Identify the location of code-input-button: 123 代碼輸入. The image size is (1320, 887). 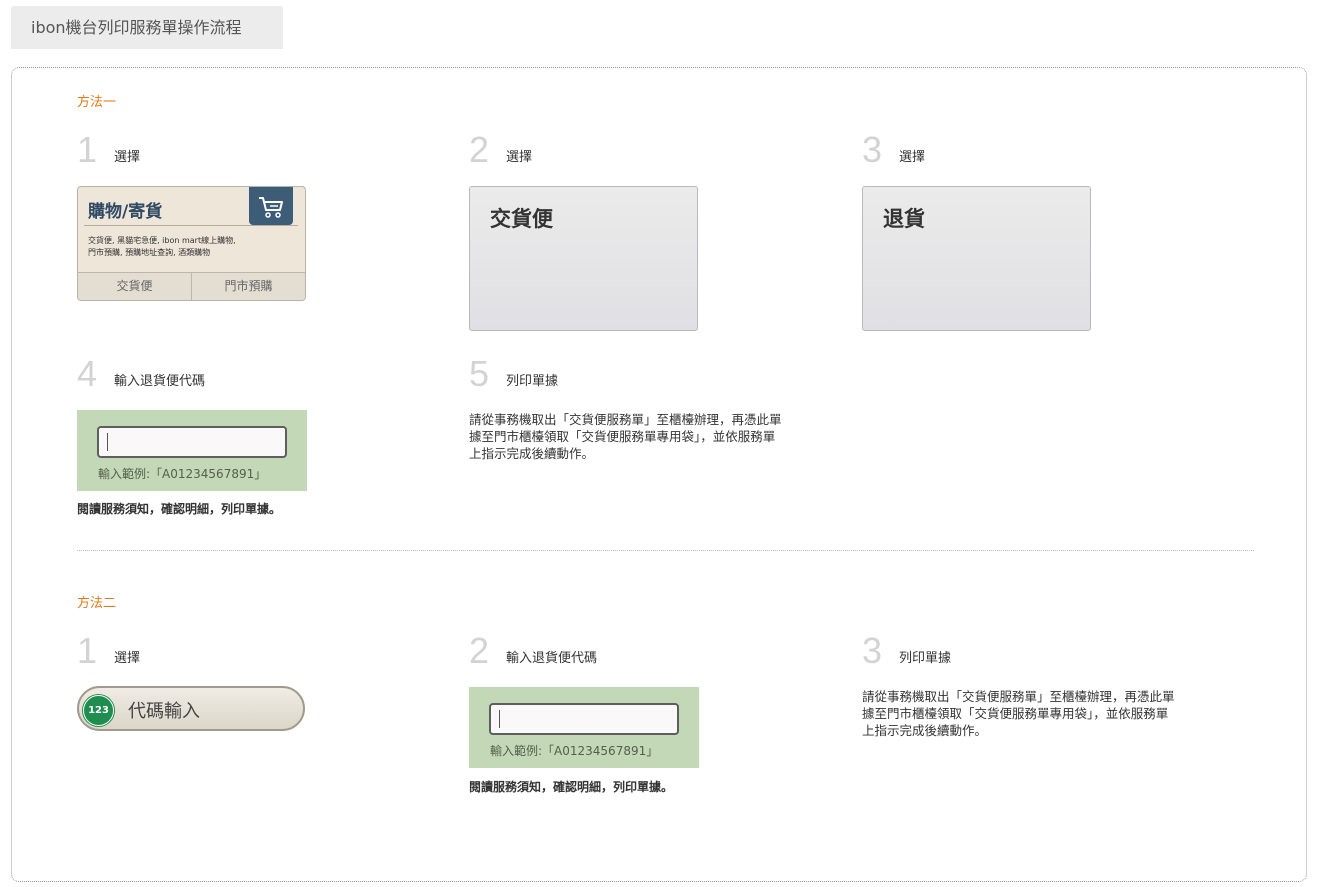
(191, 708).